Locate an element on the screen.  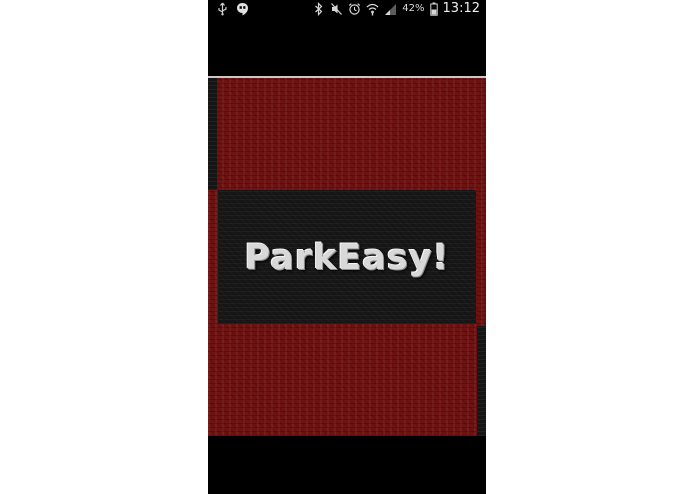
right-dark-strip is located at coordinates (481, 381).